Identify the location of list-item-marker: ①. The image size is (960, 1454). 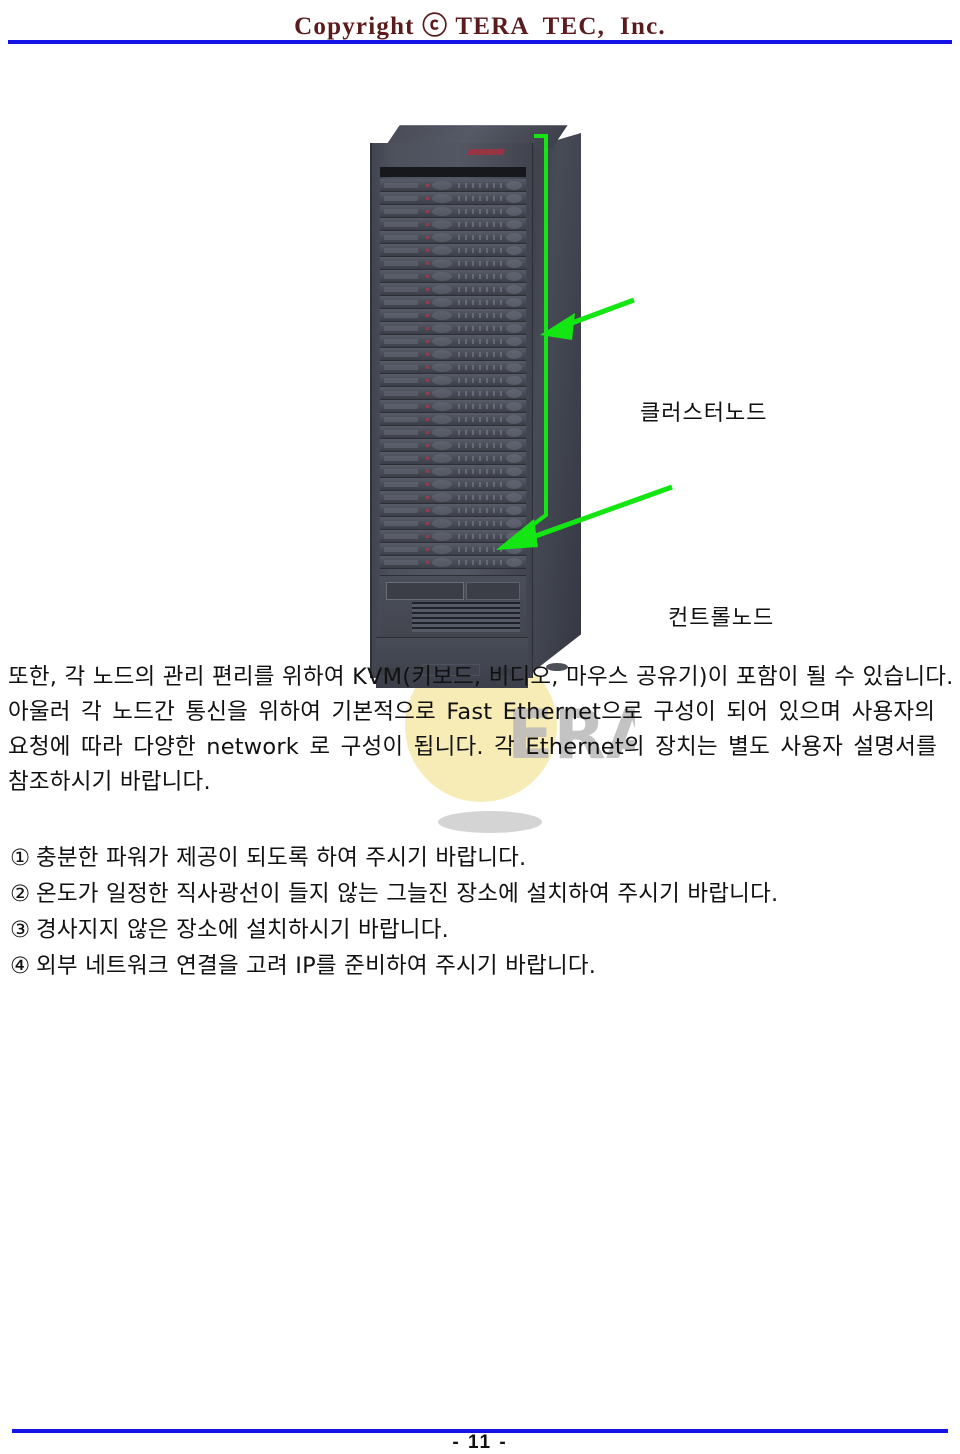
(20, 858).